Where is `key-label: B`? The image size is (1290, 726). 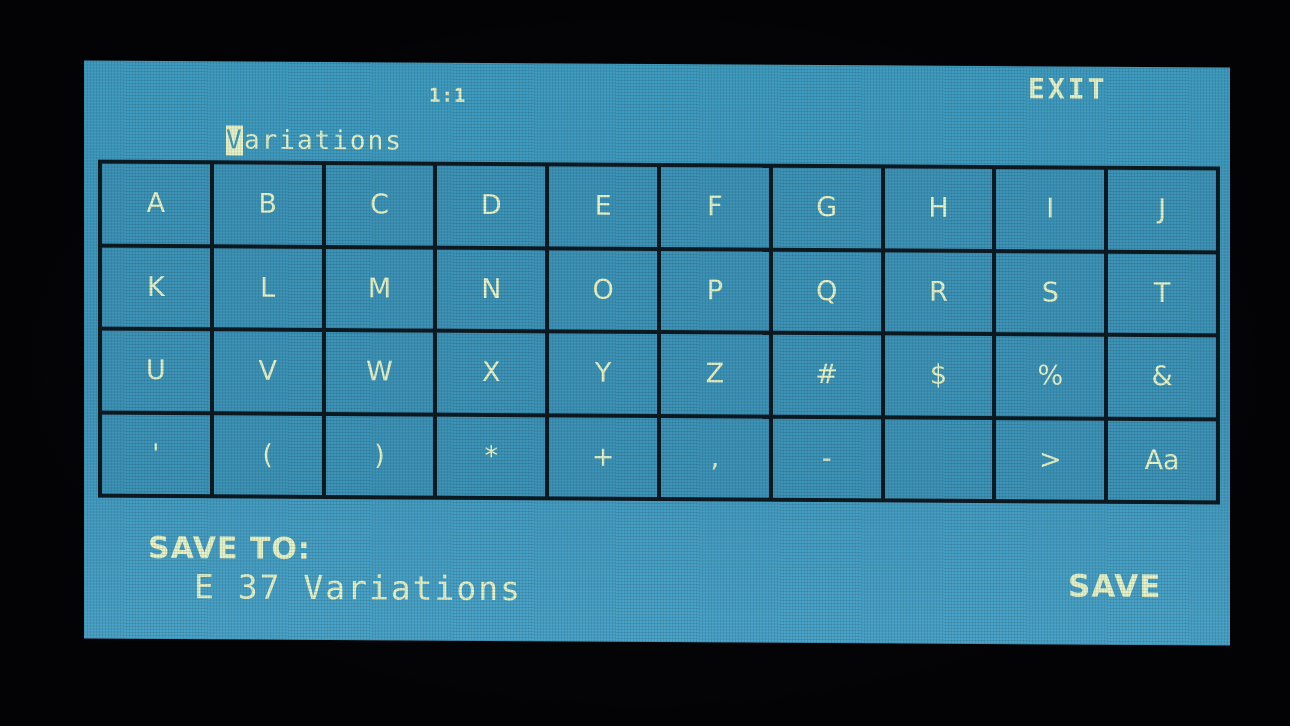 key-label: B is located at coordinates (267, 204).